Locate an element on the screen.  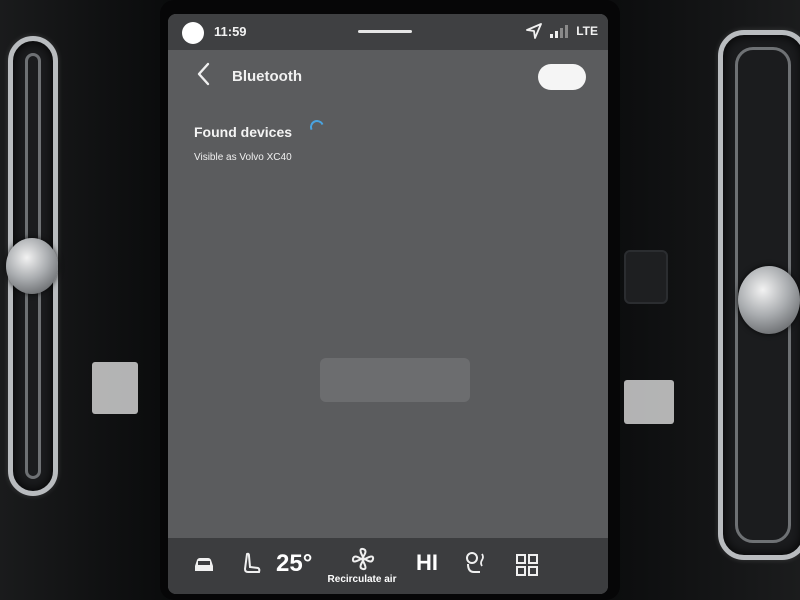
vent-knob-left is located at coordinates (32, 266).